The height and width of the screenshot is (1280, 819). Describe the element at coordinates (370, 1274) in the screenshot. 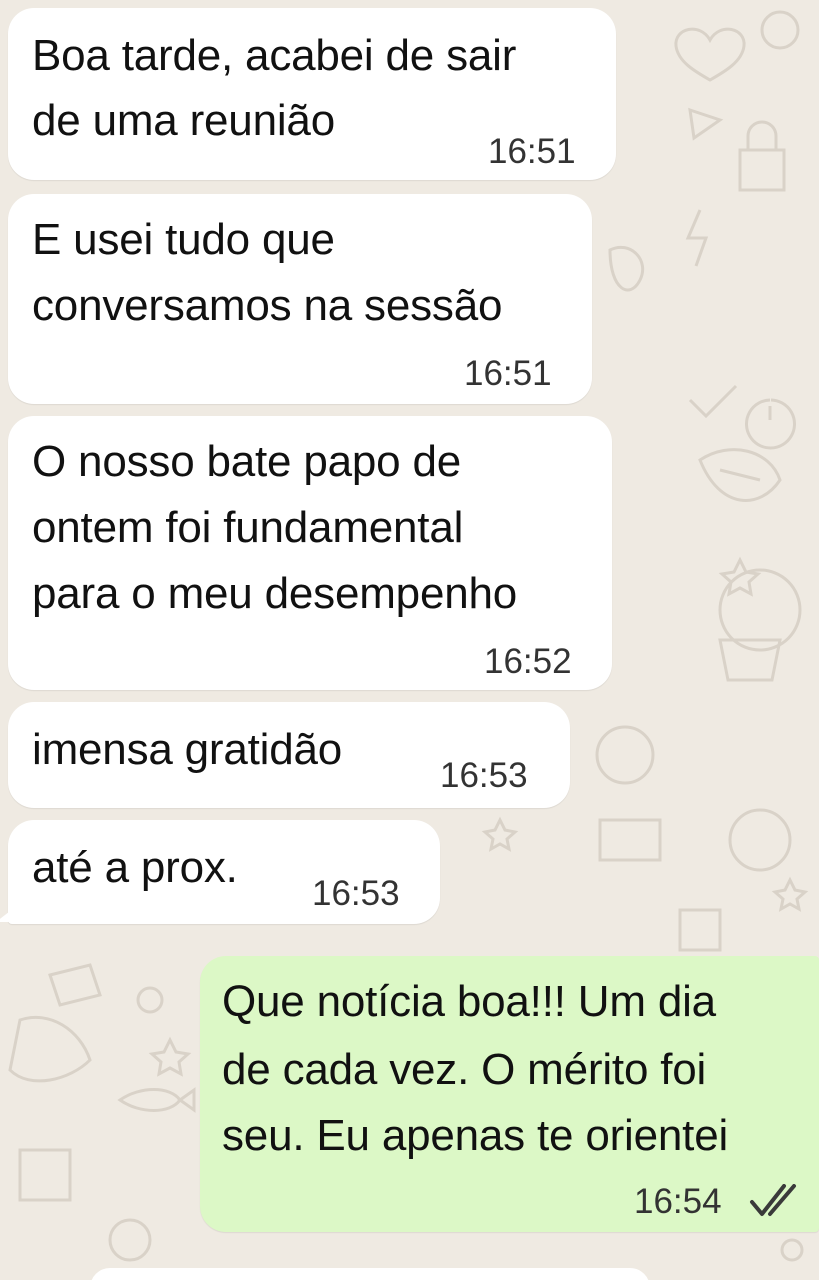

I see `message-input-bar` at that location.